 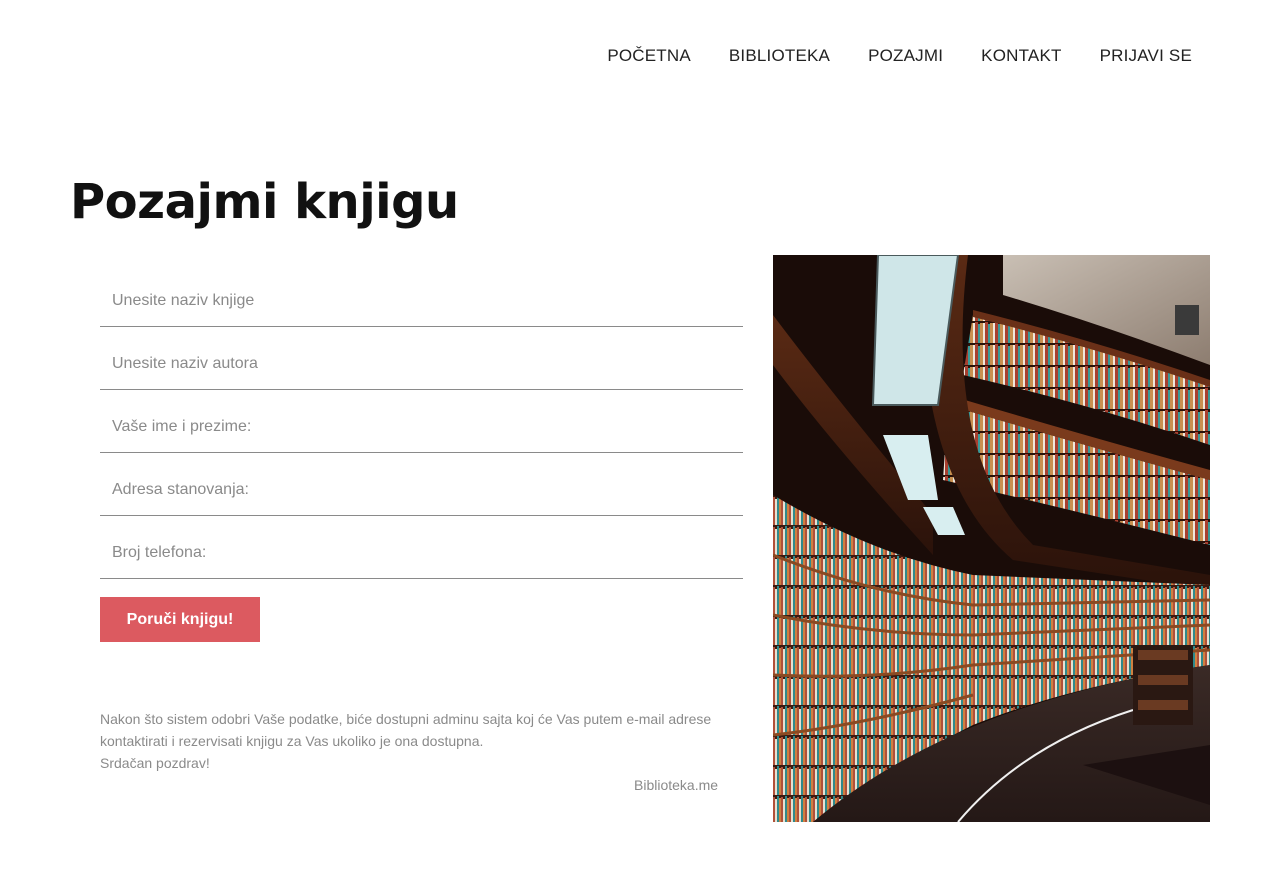 I want to click on address-input, so click(x=421, y=490).